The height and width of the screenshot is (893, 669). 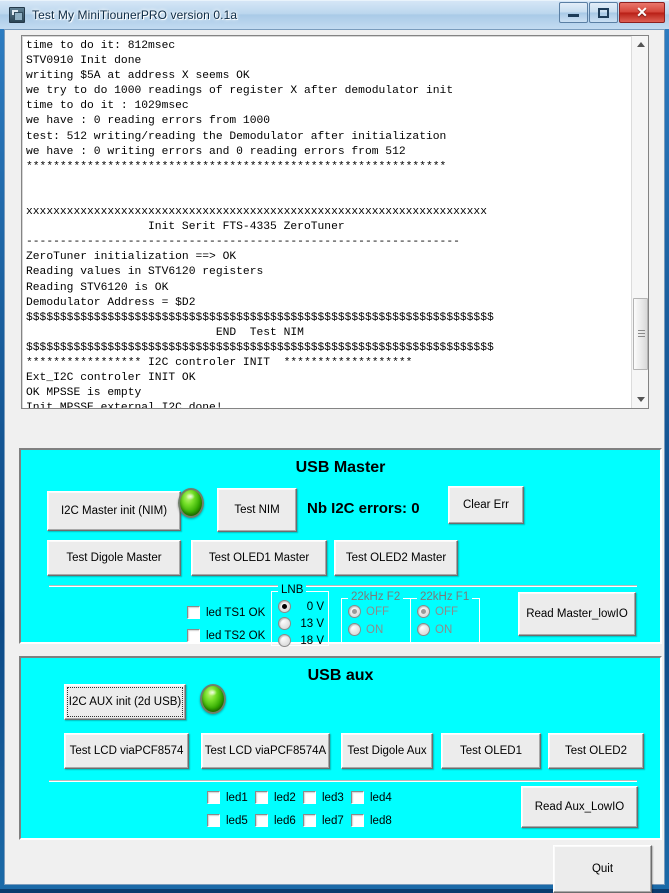 What do you see at coordinates (333, 797) in the screenshot?
I see `led3-label: led3` at bounding box center [333, 797].